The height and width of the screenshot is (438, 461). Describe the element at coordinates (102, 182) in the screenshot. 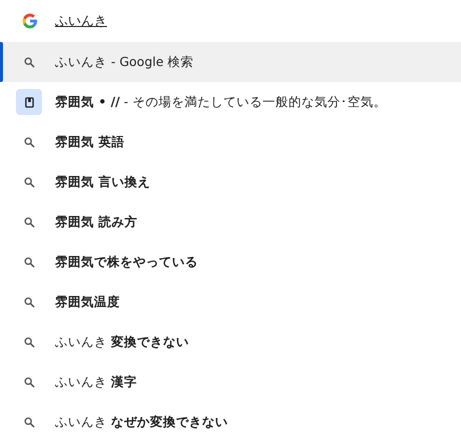

I see `suggestion-text: 雰囲気 言い換え` at that location.